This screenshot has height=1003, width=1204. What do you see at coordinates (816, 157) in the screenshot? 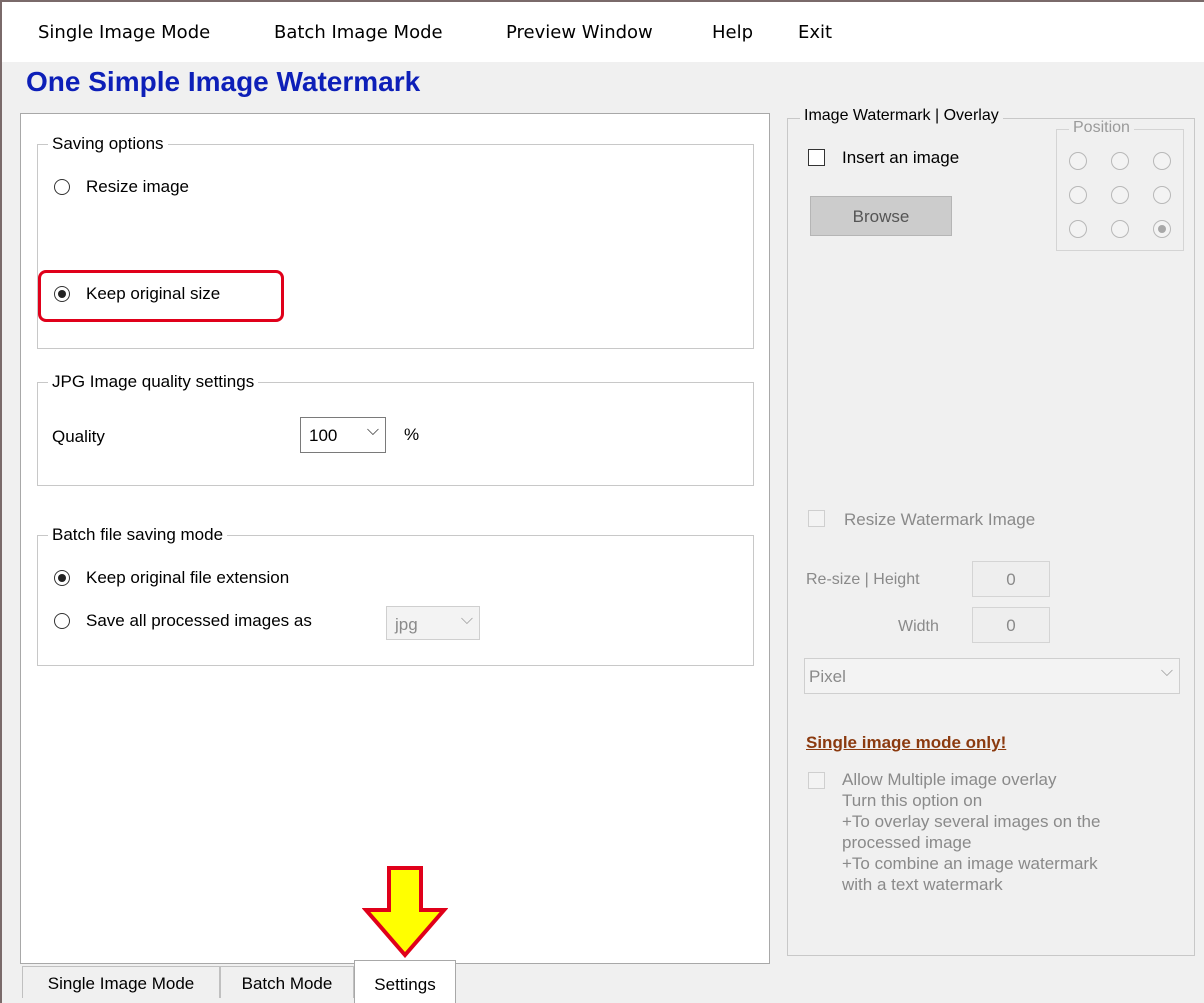
I see `insert-image-checkbox` at bounding box center [816, 157].